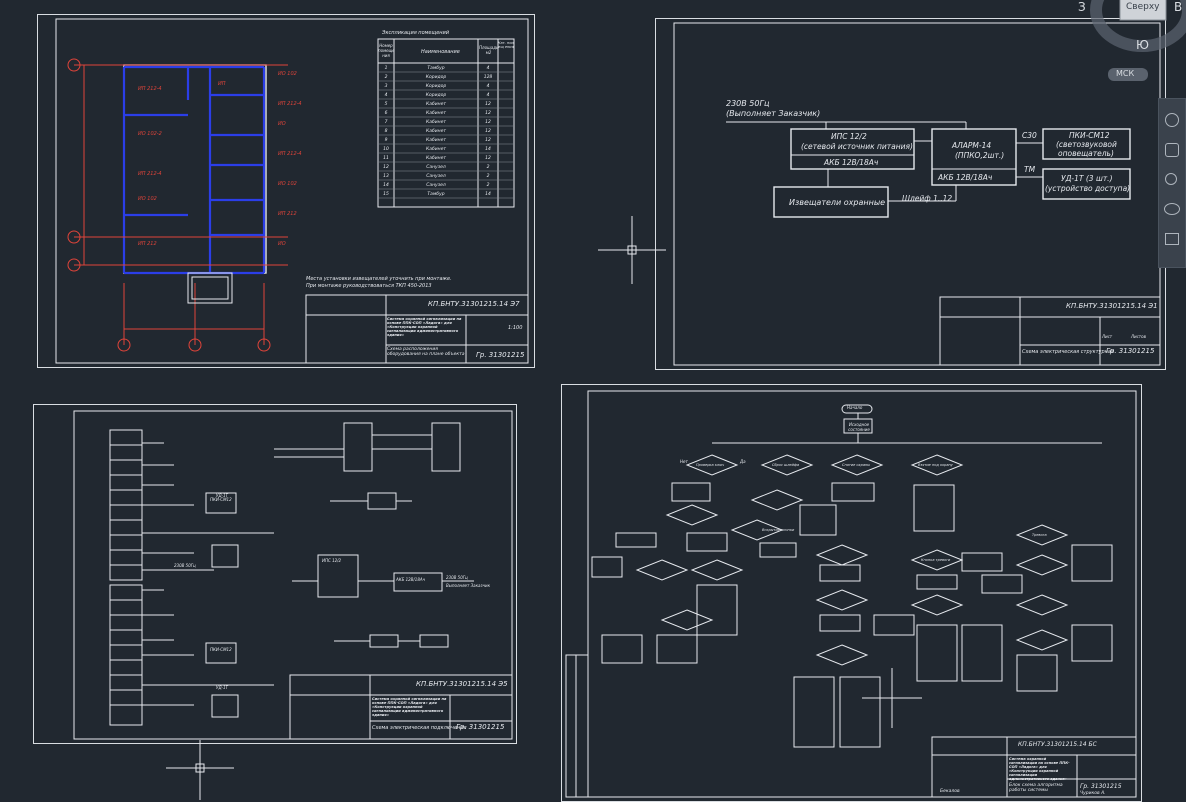  What do you see at coordinates (1172, 209) in the screenshot?
I see `orbit-icon` at bounding box center [1172, 209].